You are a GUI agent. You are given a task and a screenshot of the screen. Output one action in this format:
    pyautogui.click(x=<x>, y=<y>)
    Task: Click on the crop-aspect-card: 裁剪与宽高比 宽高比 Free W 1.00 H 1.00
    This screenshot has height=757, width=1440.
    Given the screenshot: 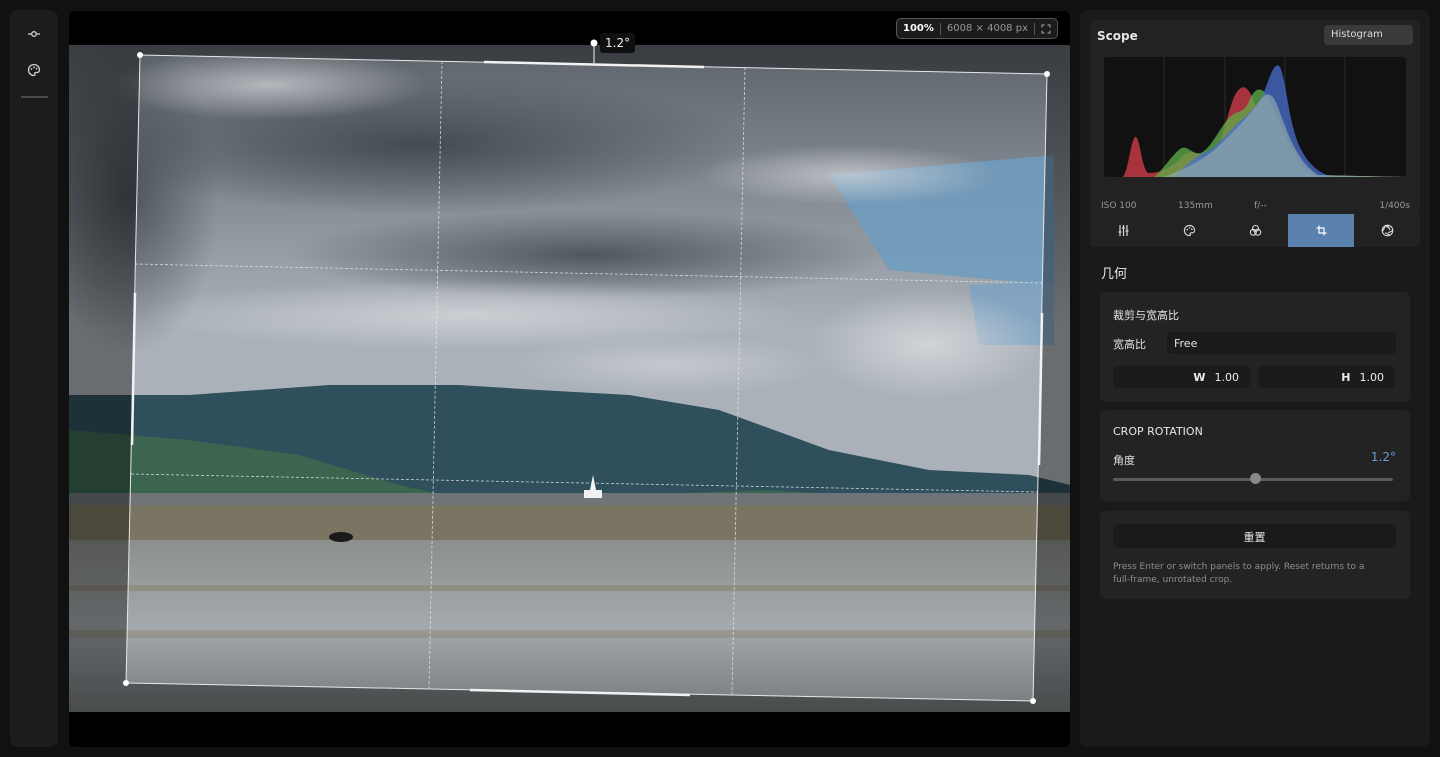 What is the action you would take?
    pyautogui.click(x=1255, y=347)
    